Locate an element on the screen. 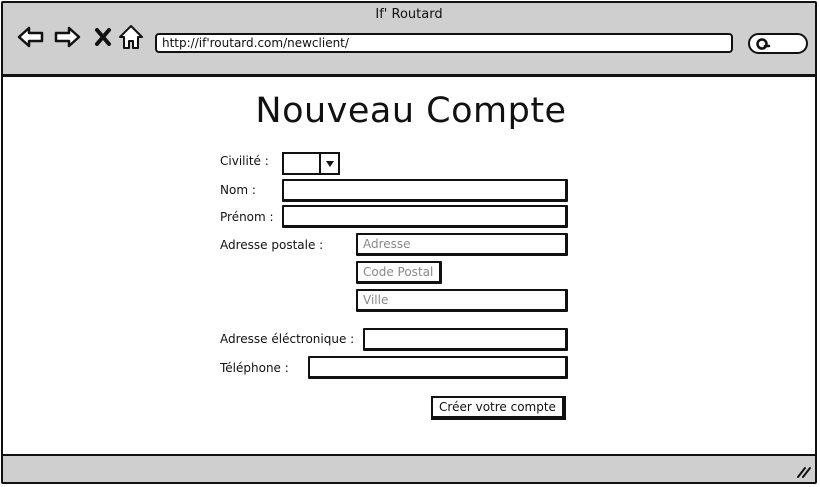 This screenshot has width=820, height=487. civilite-select is located at coordinates (311, 163).